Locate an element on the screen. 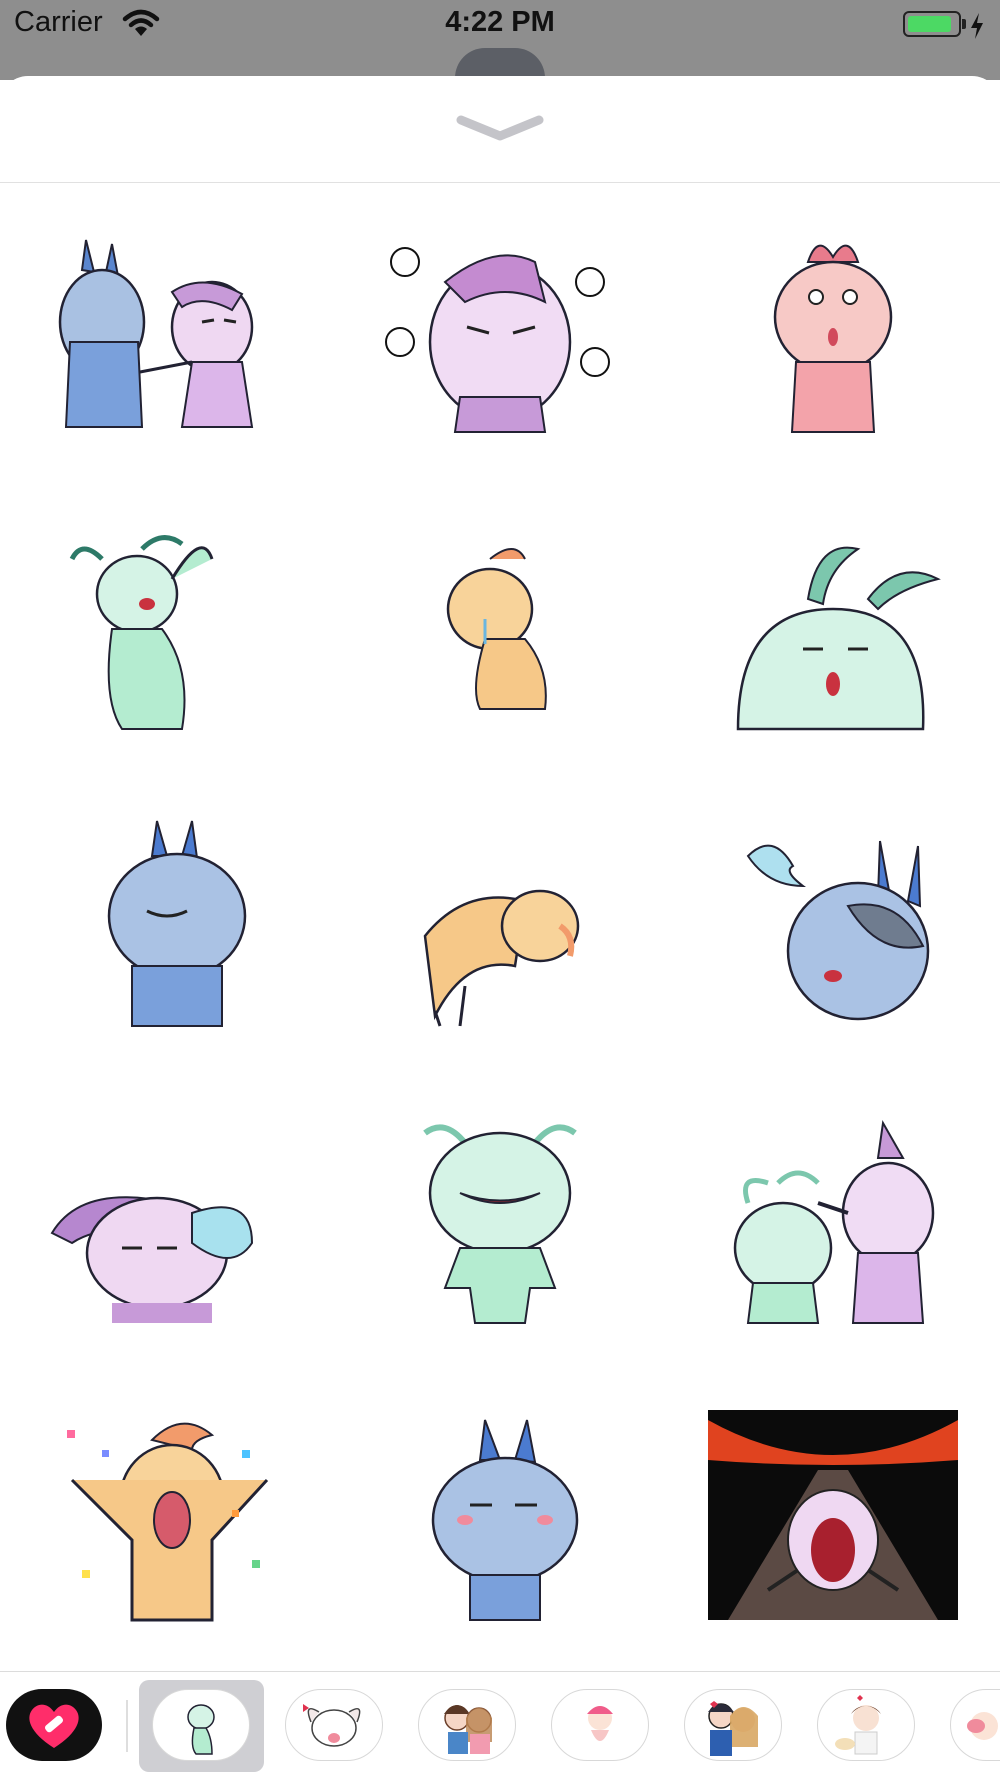  chevron-down-icon is located at coordinates (500, 129).